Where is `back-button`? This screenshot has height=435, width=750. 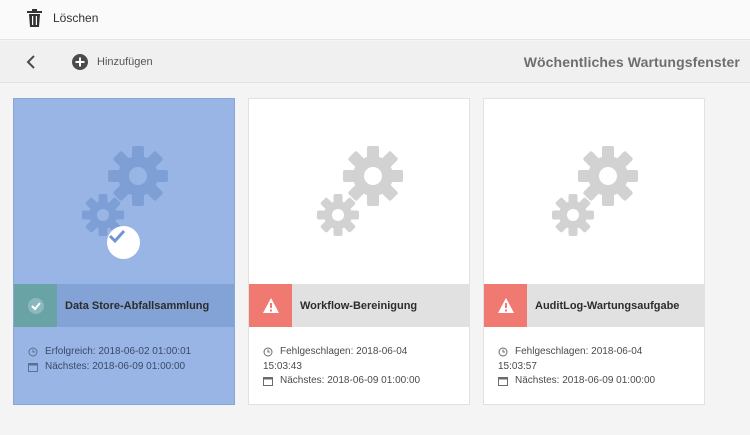
back-button is located at coordinates (32, 62).